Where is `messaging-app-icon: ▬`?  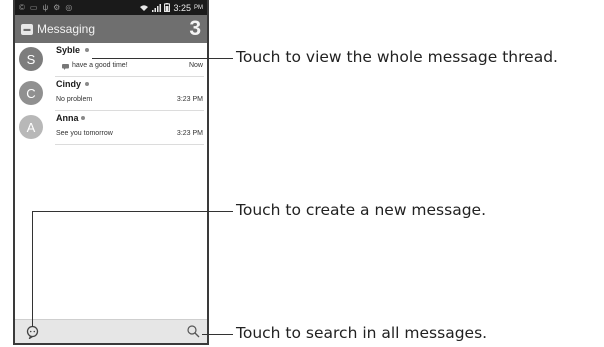
messaging-app-icon: ▬ is located at coordinates (27, 29).